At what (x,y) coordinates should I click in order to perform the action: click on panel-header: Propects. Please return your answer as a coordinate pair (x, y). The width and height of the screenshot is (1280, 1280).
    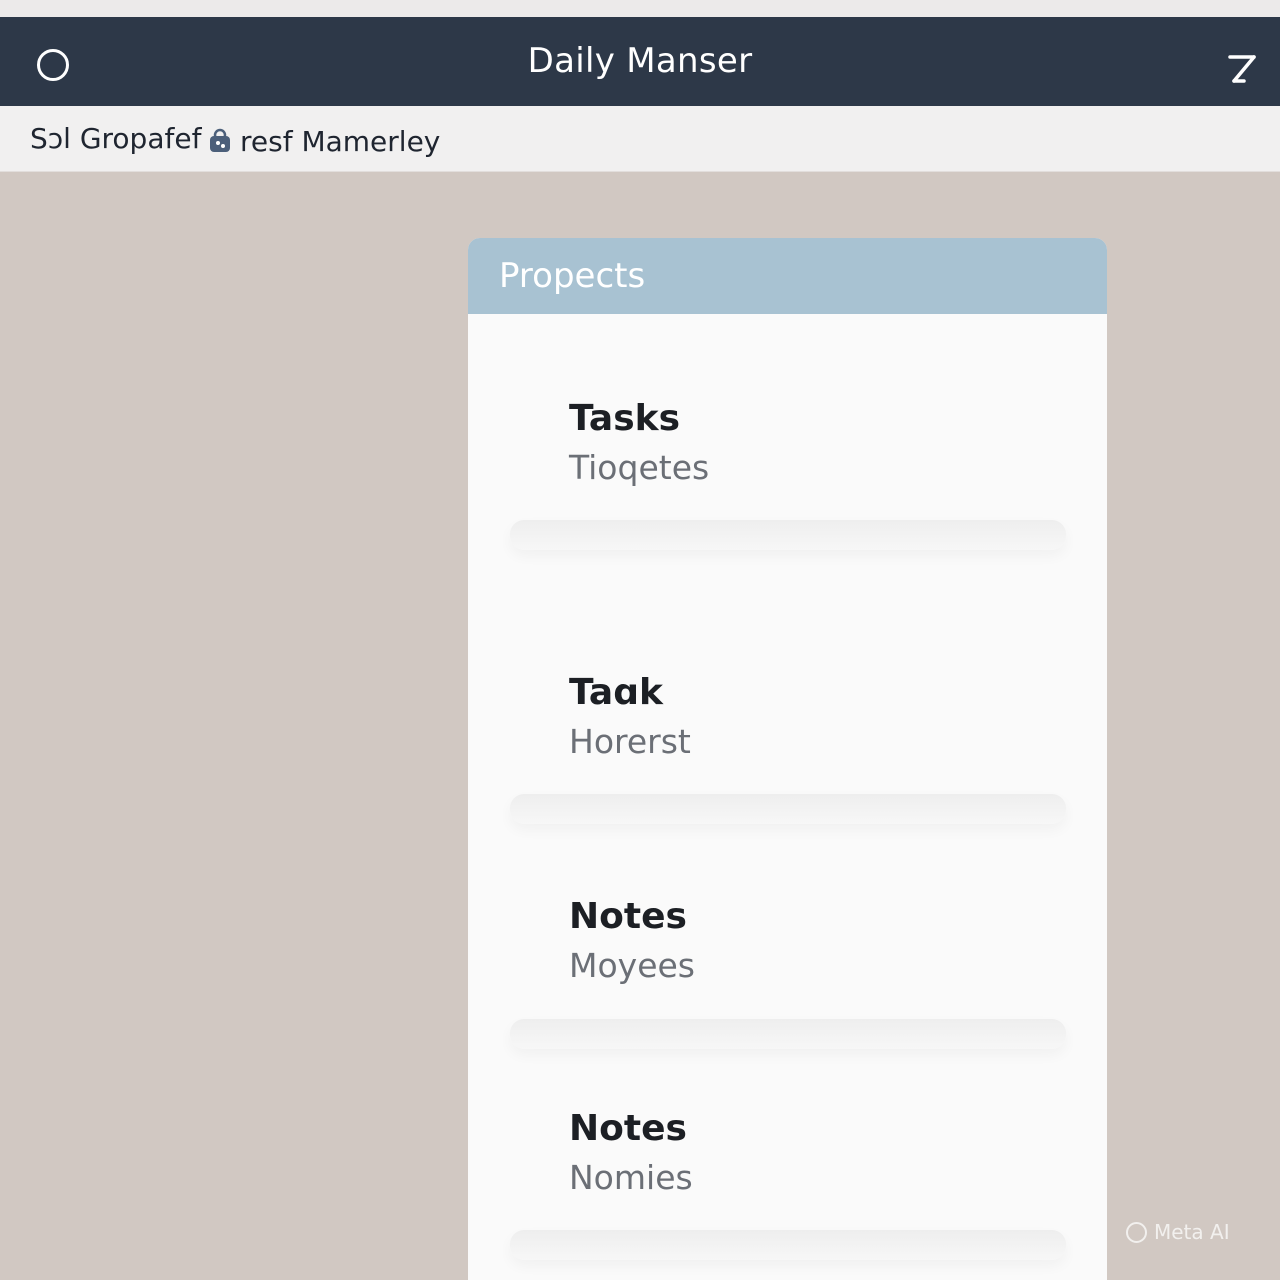
    Looking at the image, I should click on (787, 276).